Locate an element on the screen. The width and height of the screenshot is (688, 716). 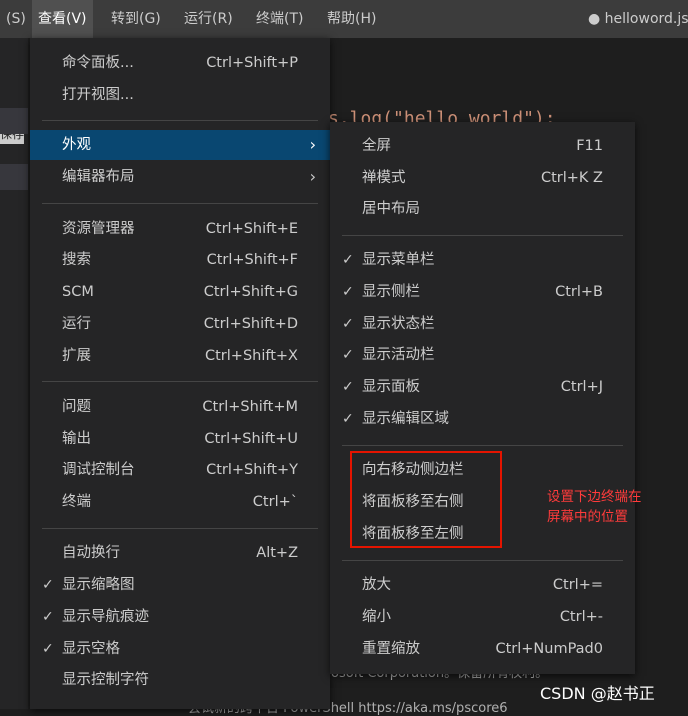
menu-item-output: 输出 Ctrl+Shift+U is located at coordinates (180, 439).